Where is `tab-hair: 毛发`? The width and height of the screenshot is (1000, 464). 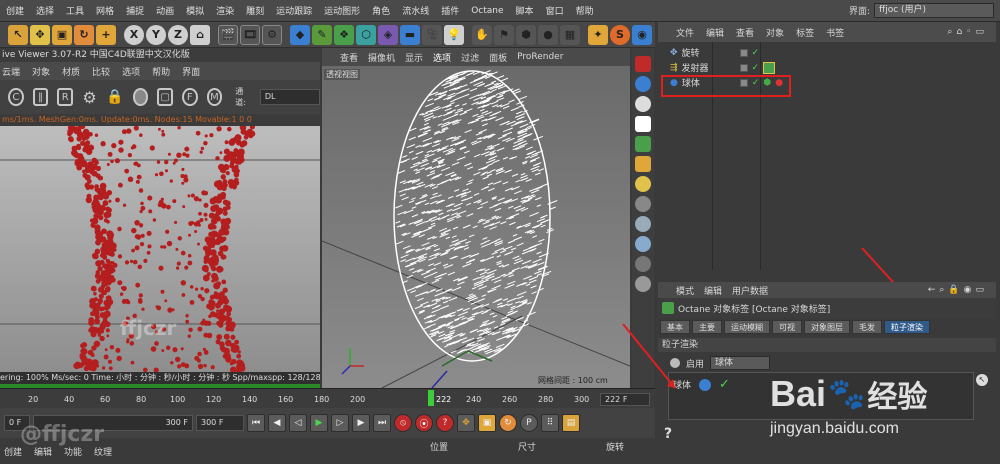 tab-hair: 毛发 is located at coordinates (867, 327).